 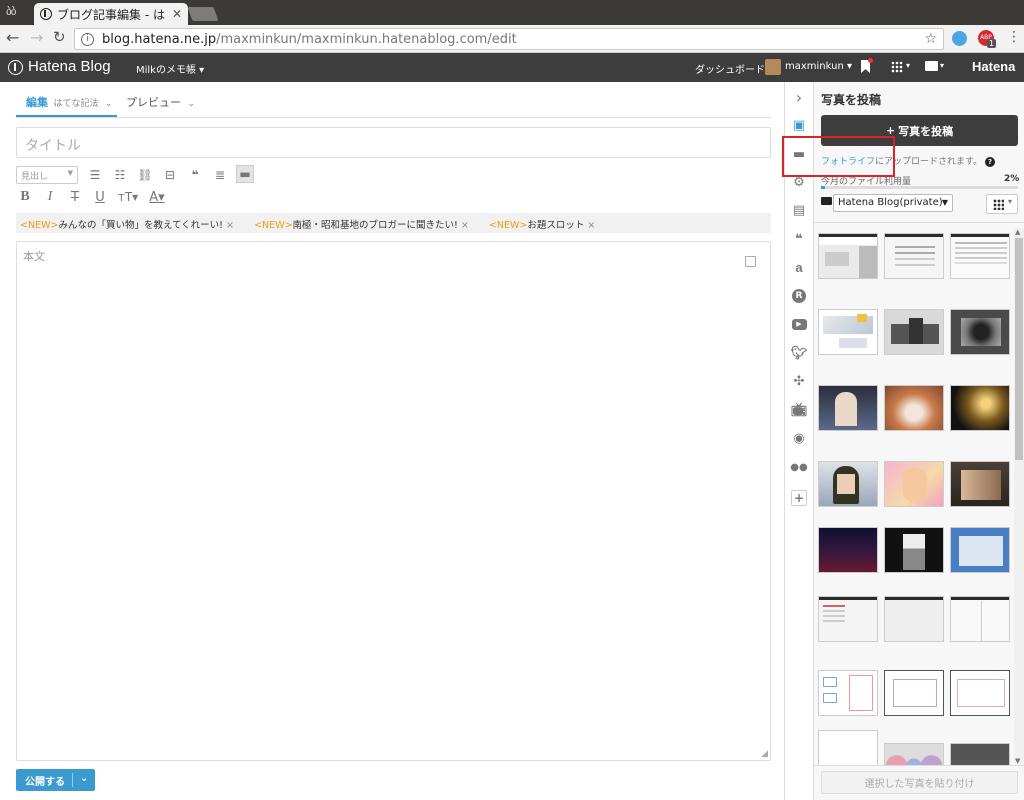 I want to click on italic-icon: I, so click(x=50, y=197).